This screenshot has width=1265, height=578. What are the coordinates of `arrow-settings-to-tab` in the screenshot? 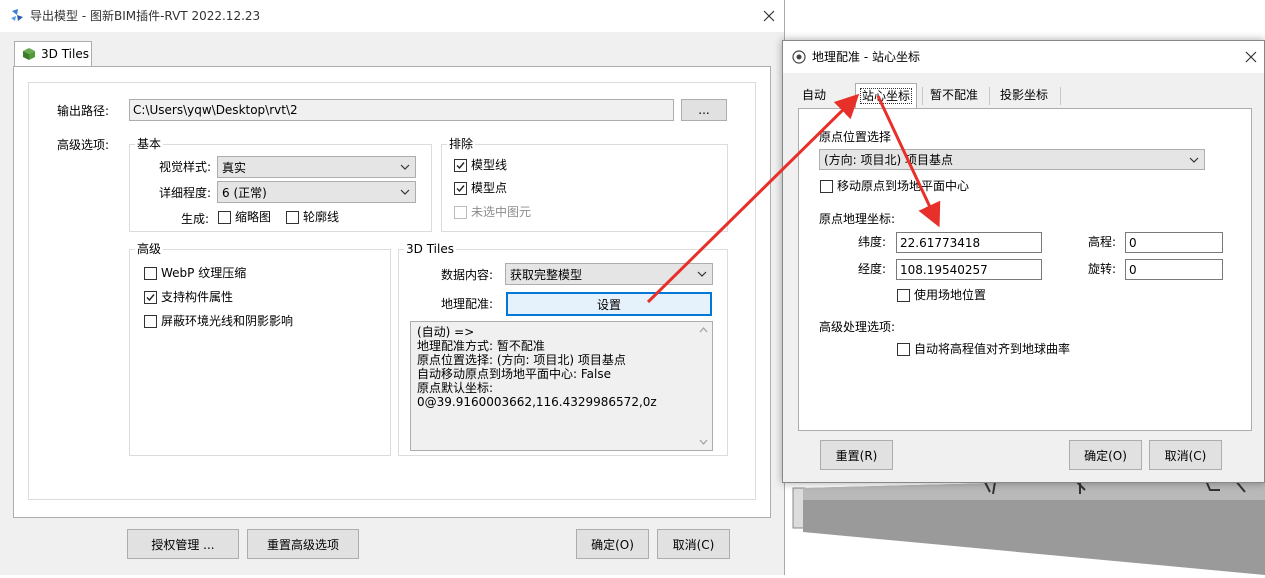 It's located at (753, 198).